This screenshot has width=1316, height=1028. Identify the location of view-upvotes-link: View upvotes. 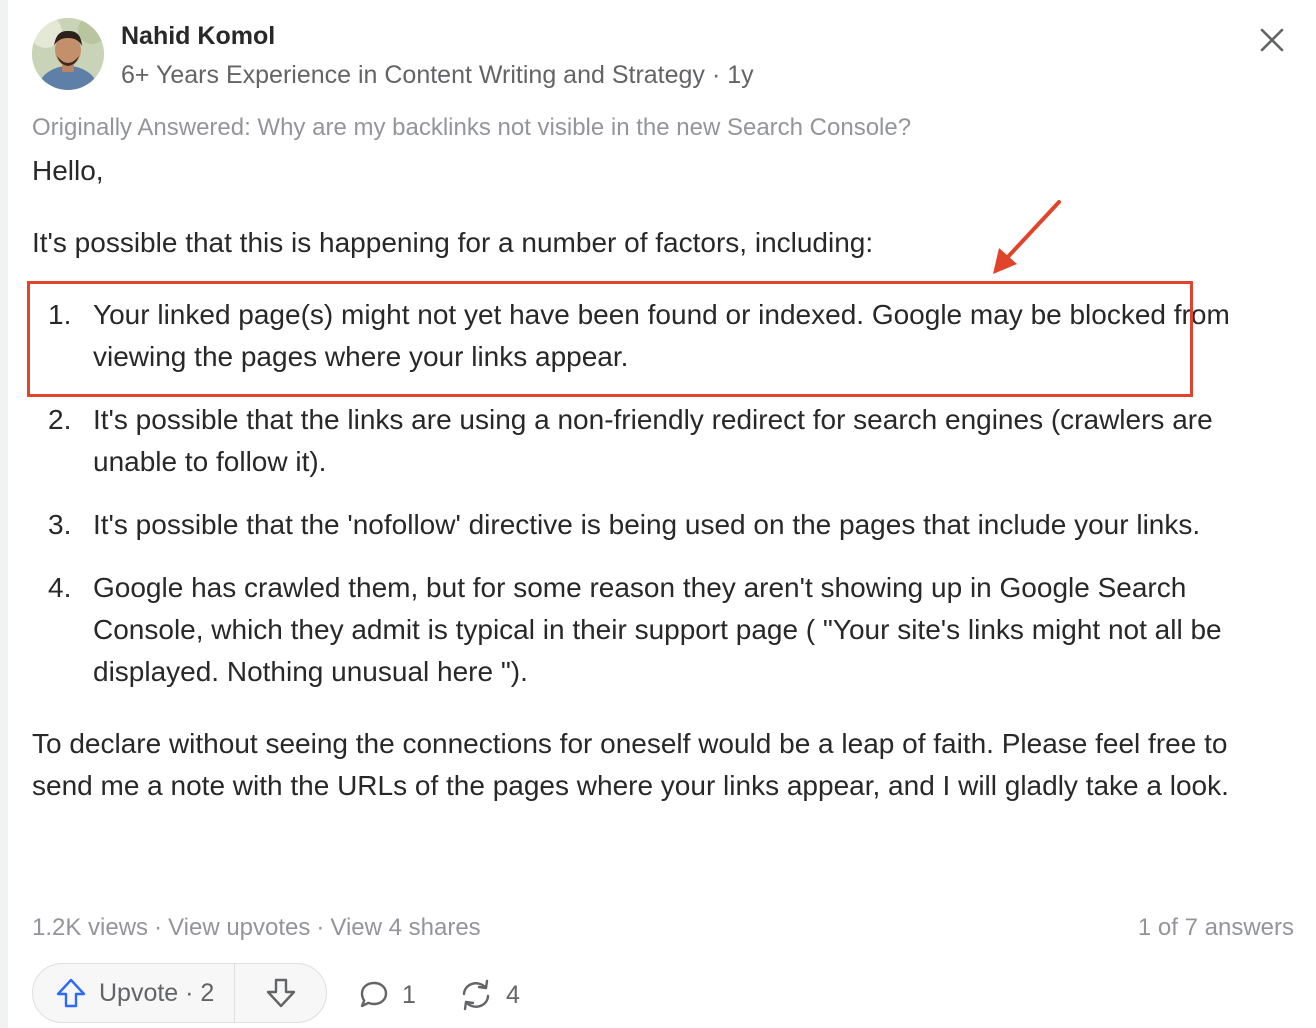
(239, 927).